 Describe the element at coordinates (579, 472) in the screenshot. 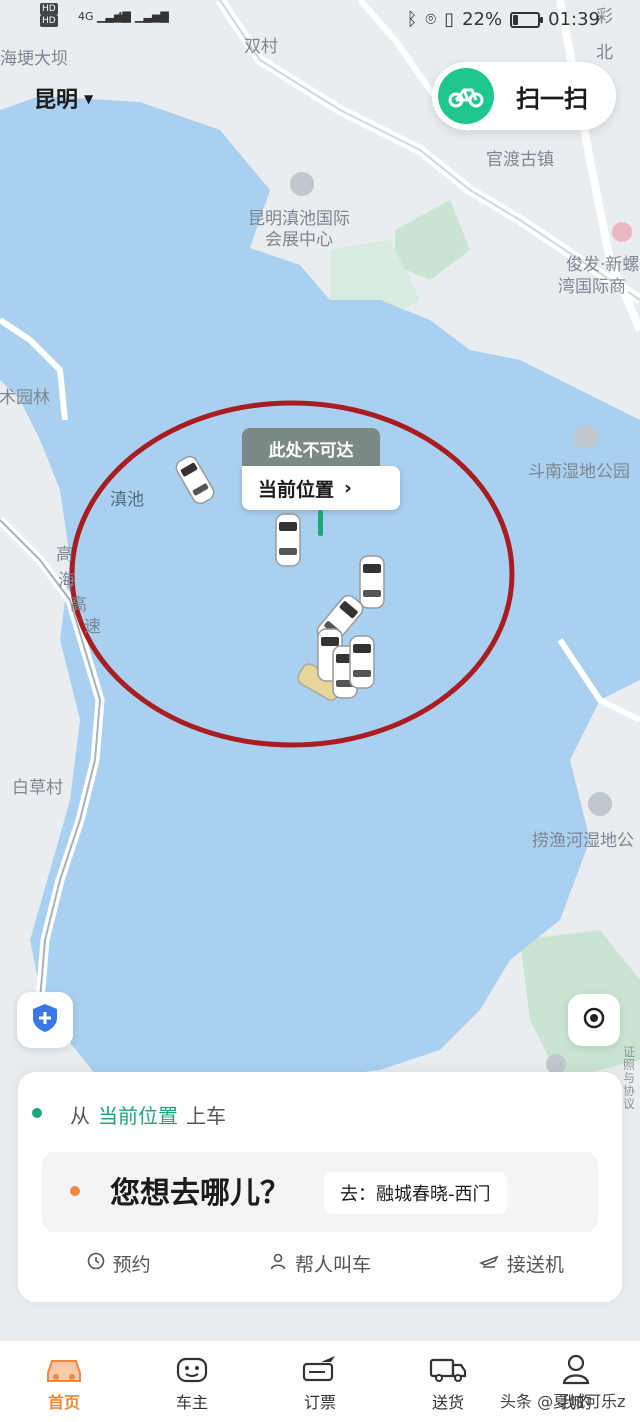

I see `map-label-dounan: 斗南湿地公园` at that location.